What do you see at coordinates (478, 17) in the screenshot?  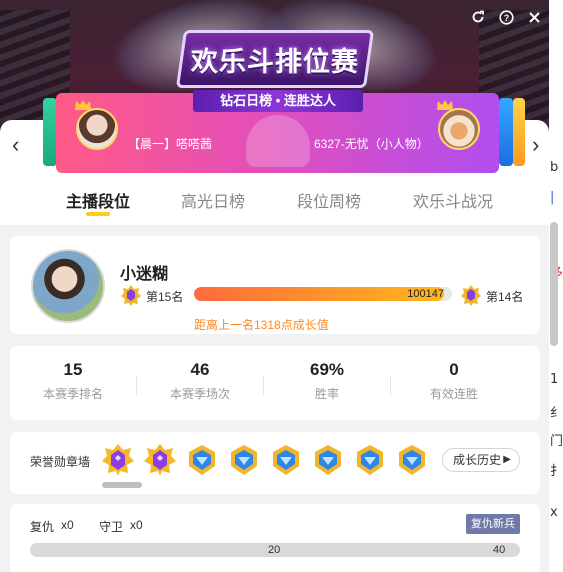 I see `refresh-icon` at bounding box center [478, 17].